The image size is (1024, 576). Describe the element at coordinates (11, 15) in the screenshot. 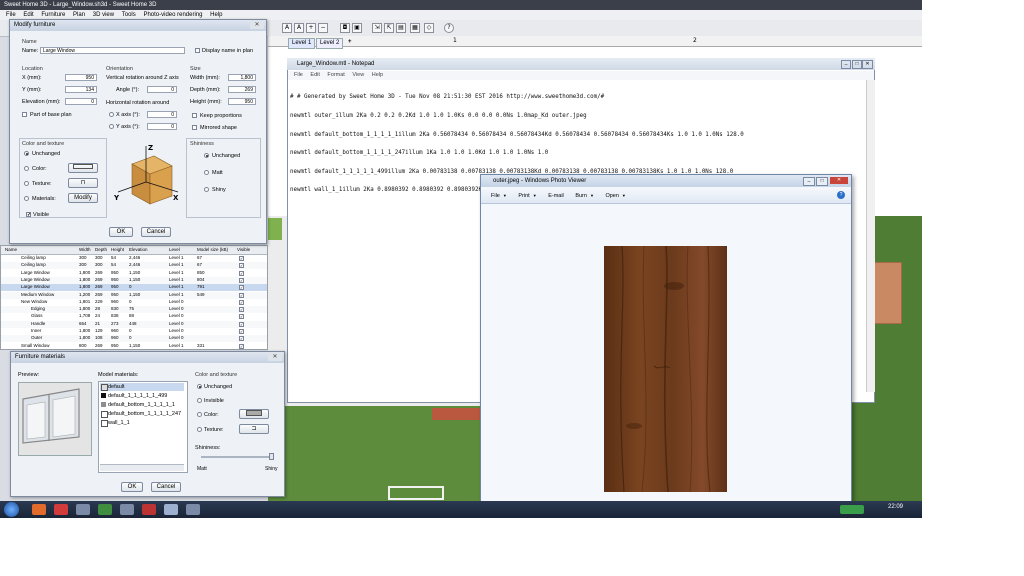

I see `menu-file: File` at that location.